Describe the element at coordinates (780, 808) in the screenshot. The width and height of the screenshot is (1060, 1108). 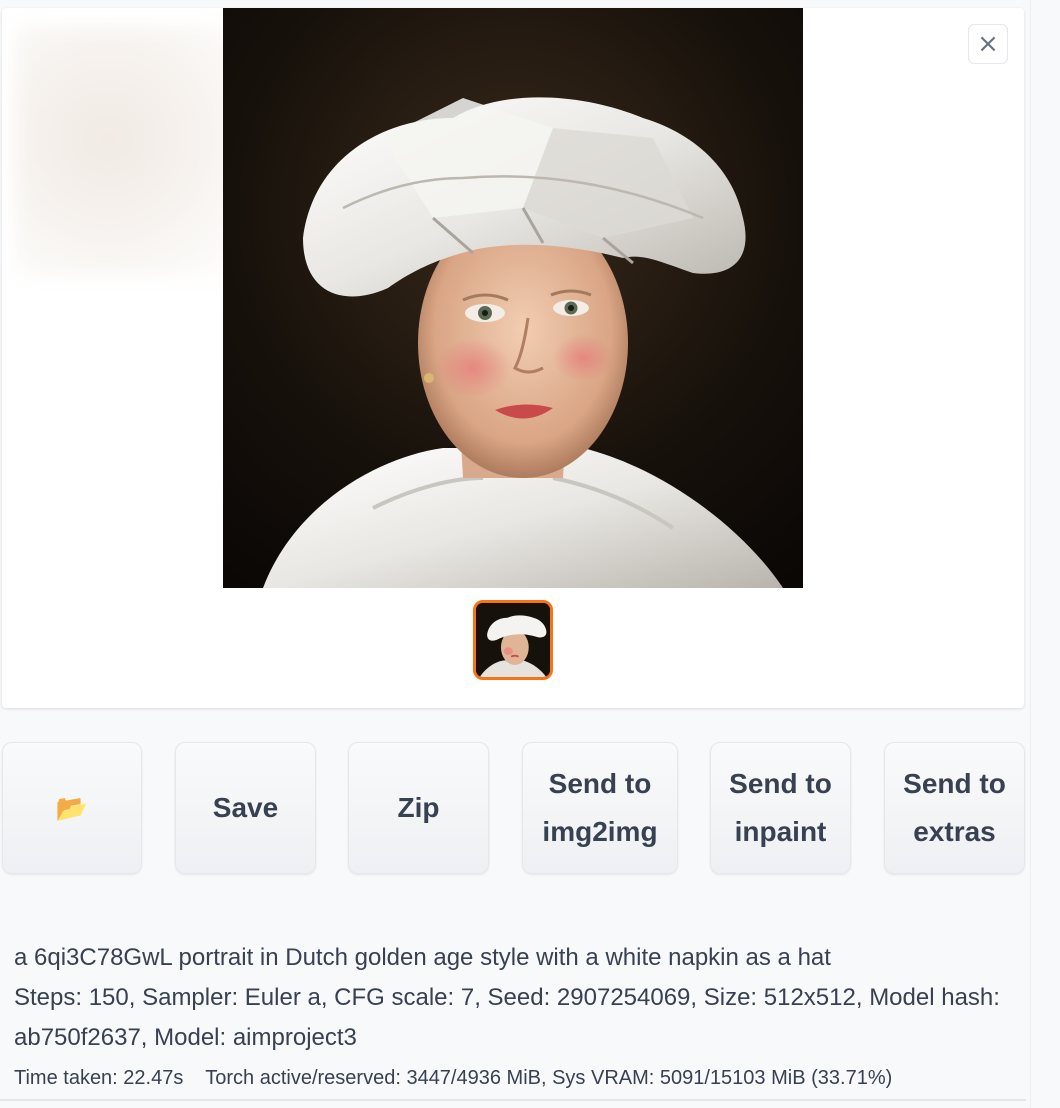
I see `send-to-inpaint-button: Send to inpaint` at that location.